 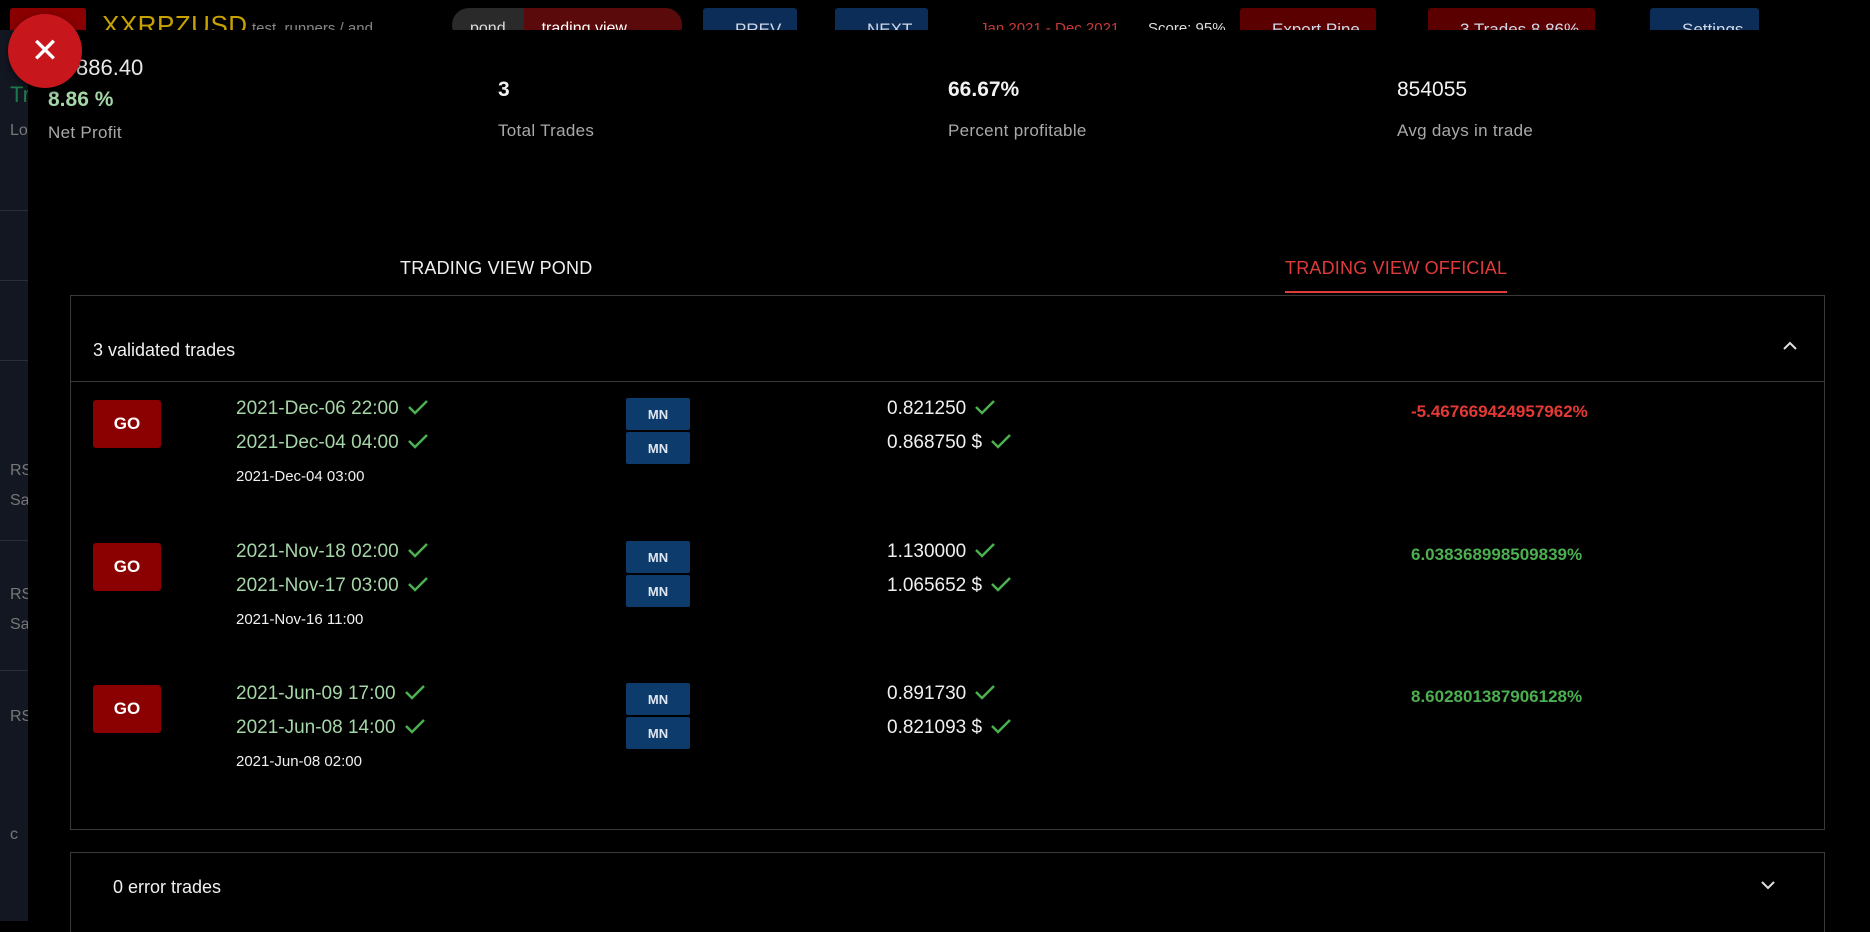 What do you see at coordinates (317, 442) in the screenshot?
I see `entry-time-text: 2021-Dec-04 04:00` at bounding box center [317, 442].